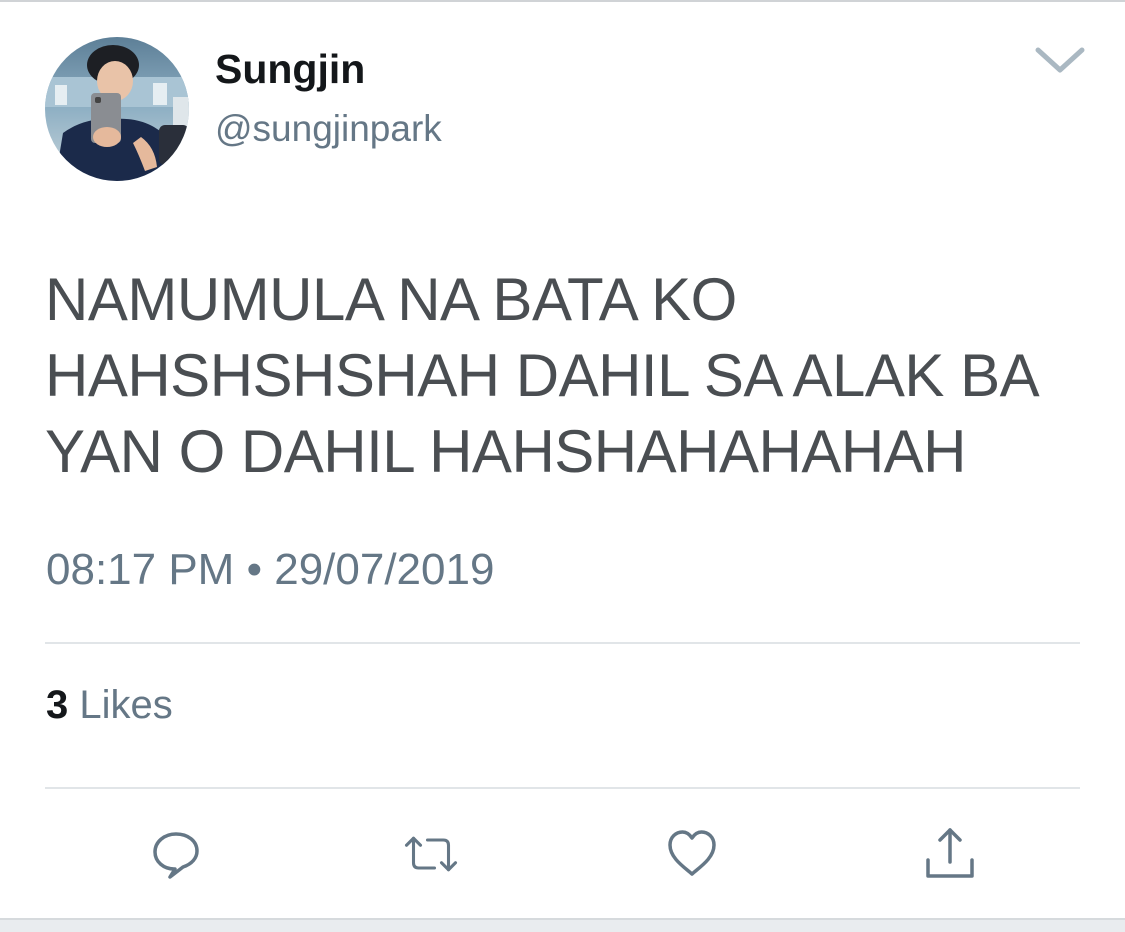 The height and width of the screenshot is (932, 1125). Describe the element at coordinates (140, 569) in the screenshot. I see `tweet-time: 08:17 PM` at that location.